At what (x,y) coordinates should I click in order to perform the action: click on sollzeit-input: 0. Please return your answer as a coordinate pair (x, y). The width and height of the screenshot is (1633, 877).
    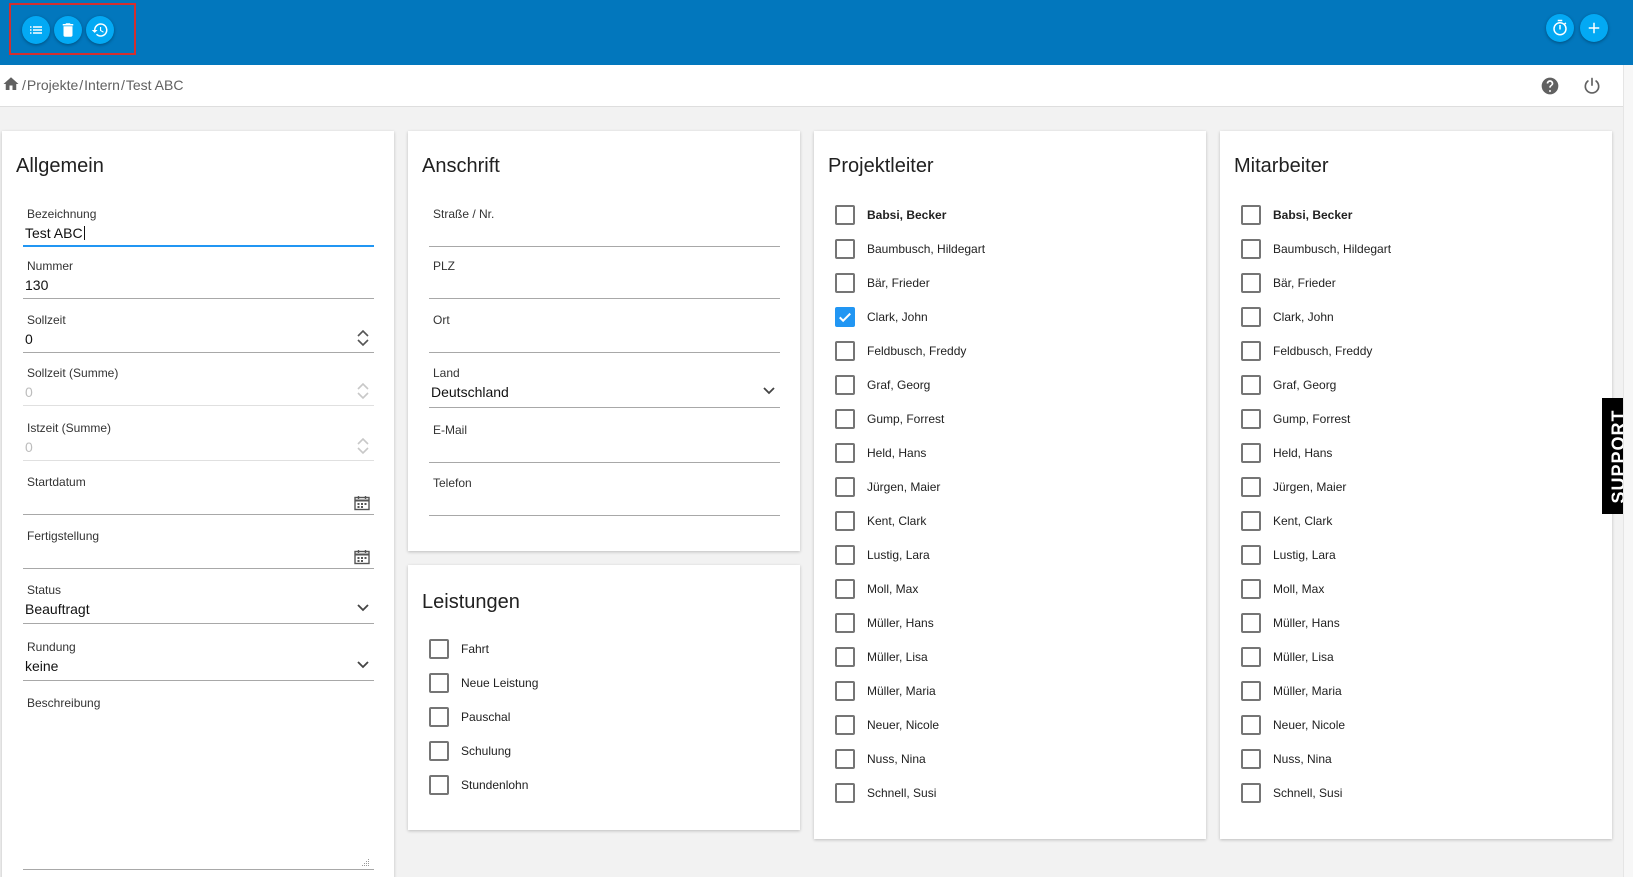
    Looking at the image, I should click on (29, 339).